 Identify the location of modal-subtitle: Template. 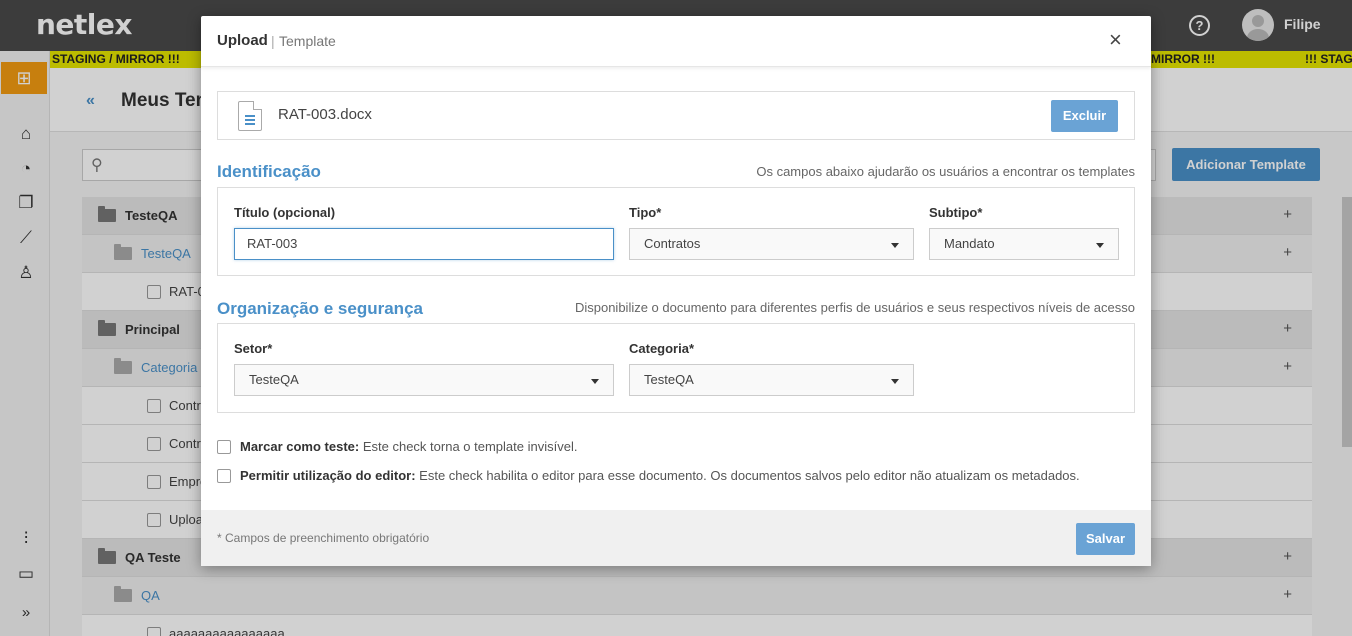
(307, 41).